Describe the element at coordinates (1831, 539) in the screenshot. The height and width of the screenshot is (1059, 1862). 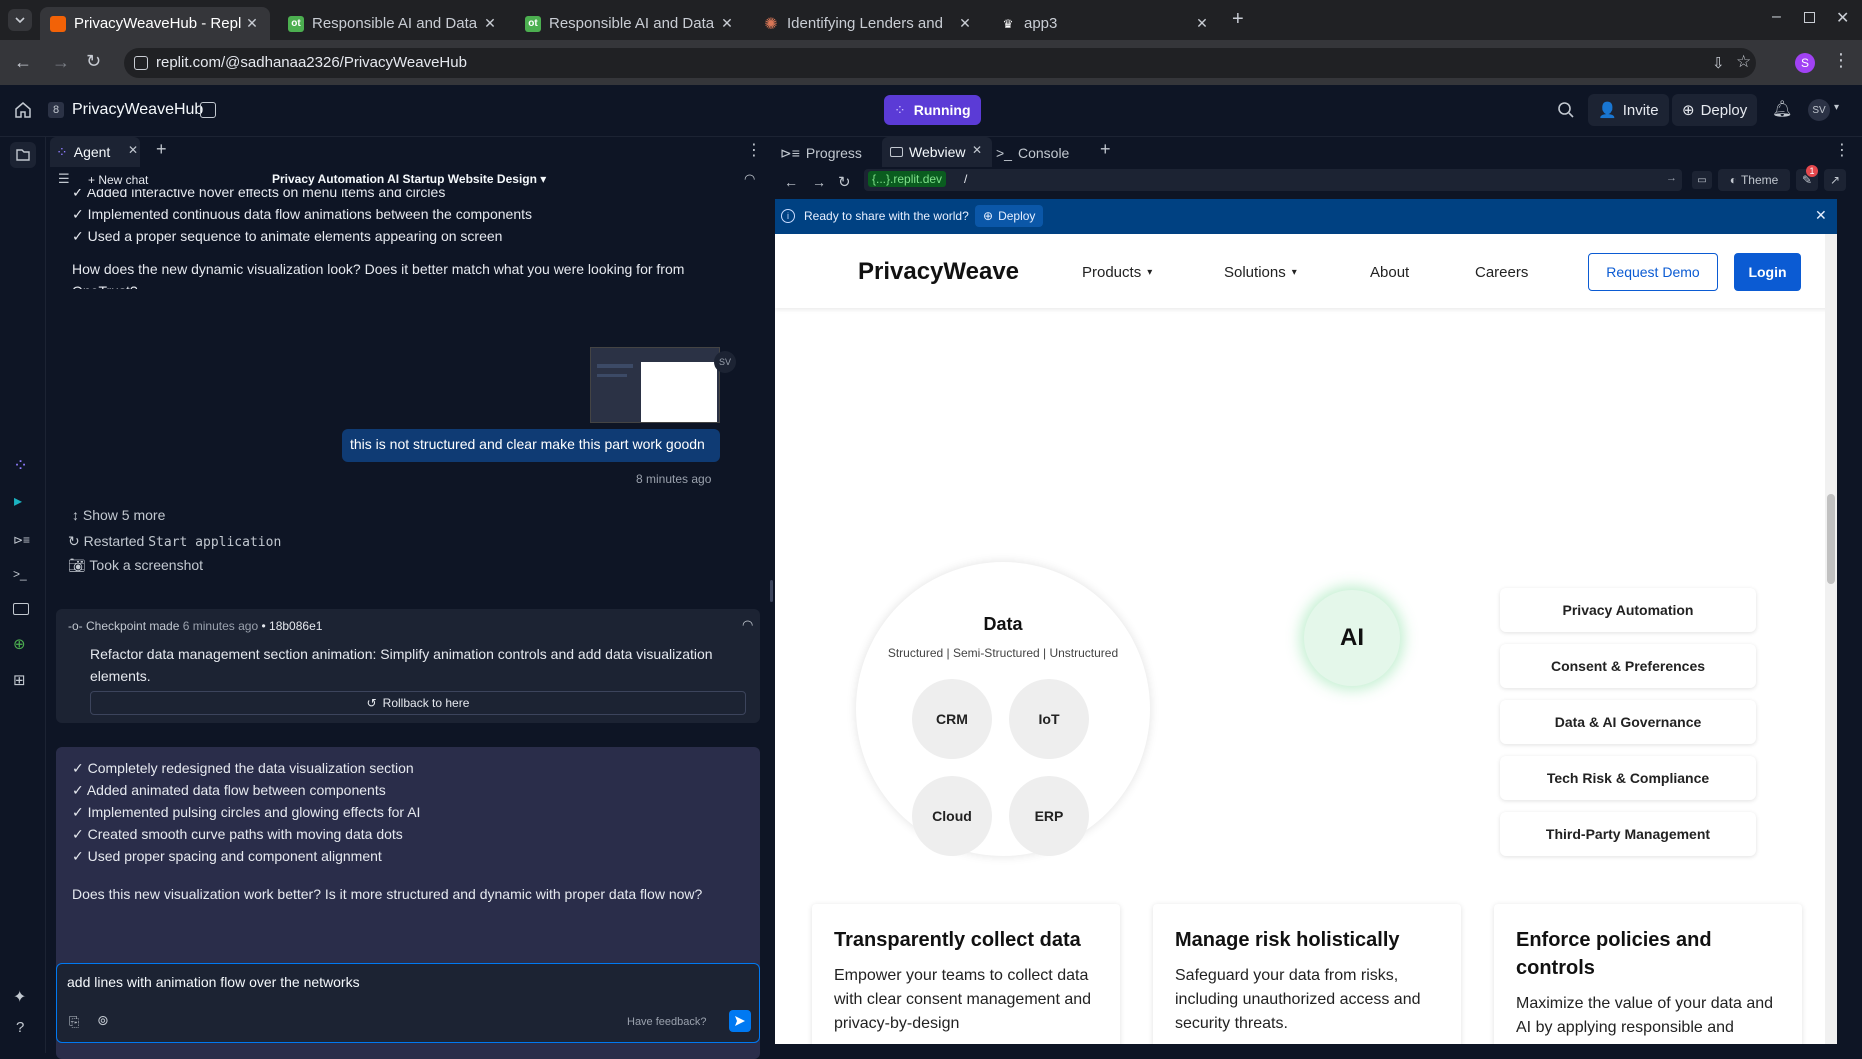
I see `scrollbar-thumb` at that location.